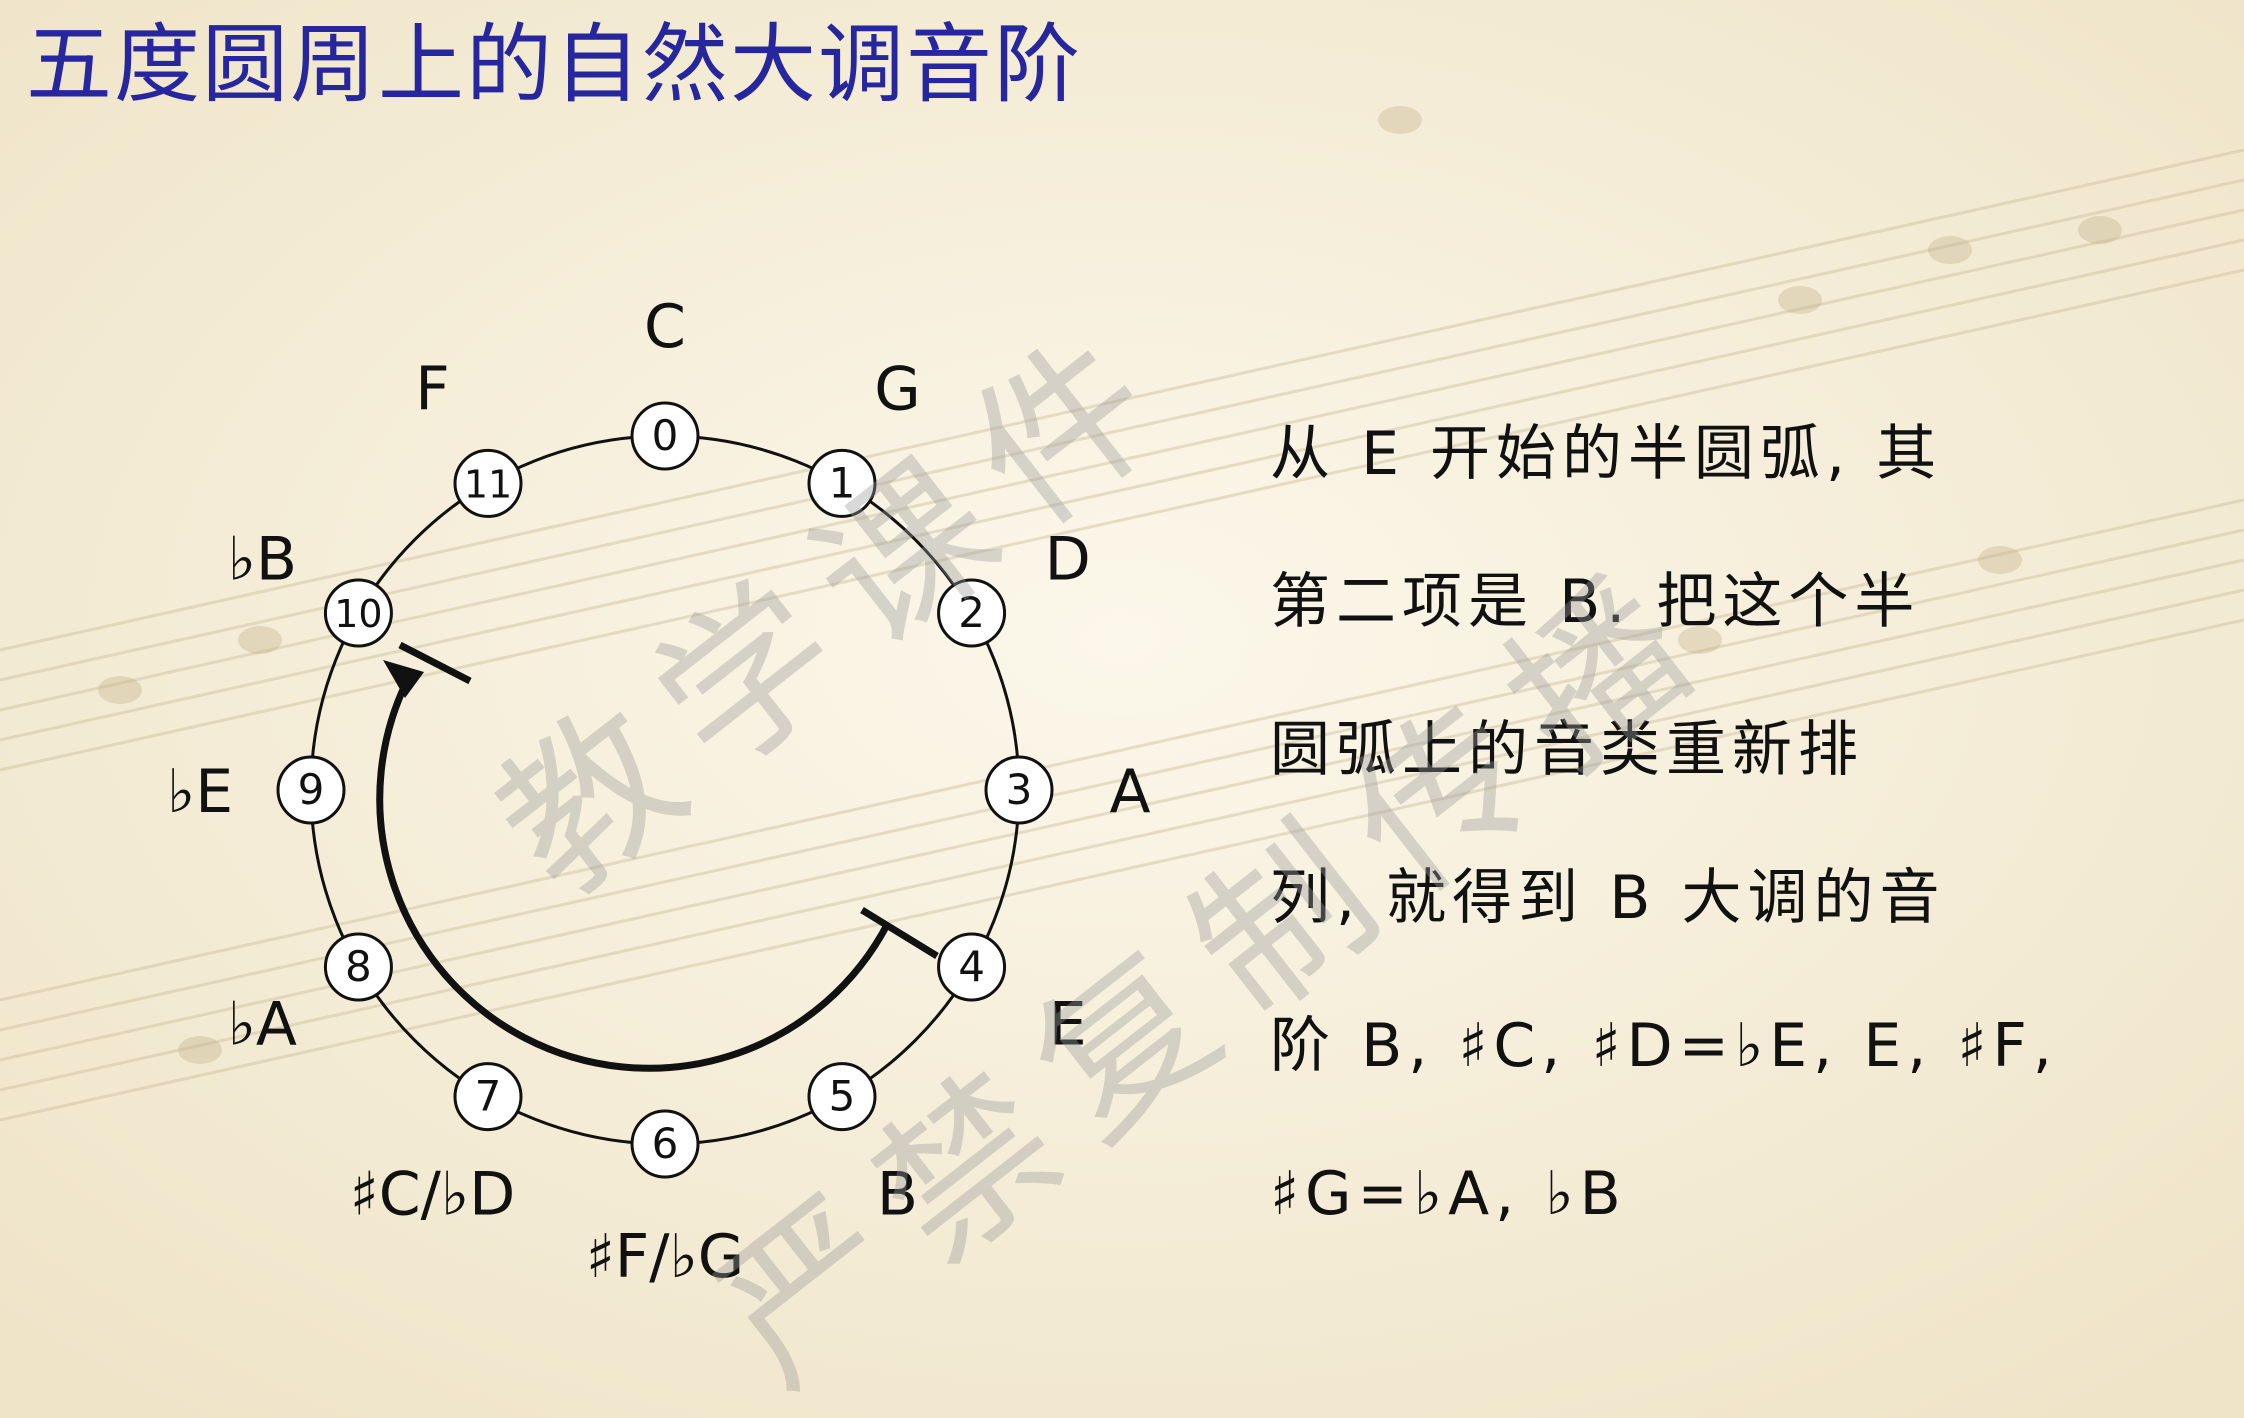 The width and height of the screenshot is (2244, 1418). What do you see at coordinates (842, 1096) in the screenshot?
I see `circle-node-number: 5` at bounding box center [842, 1096].